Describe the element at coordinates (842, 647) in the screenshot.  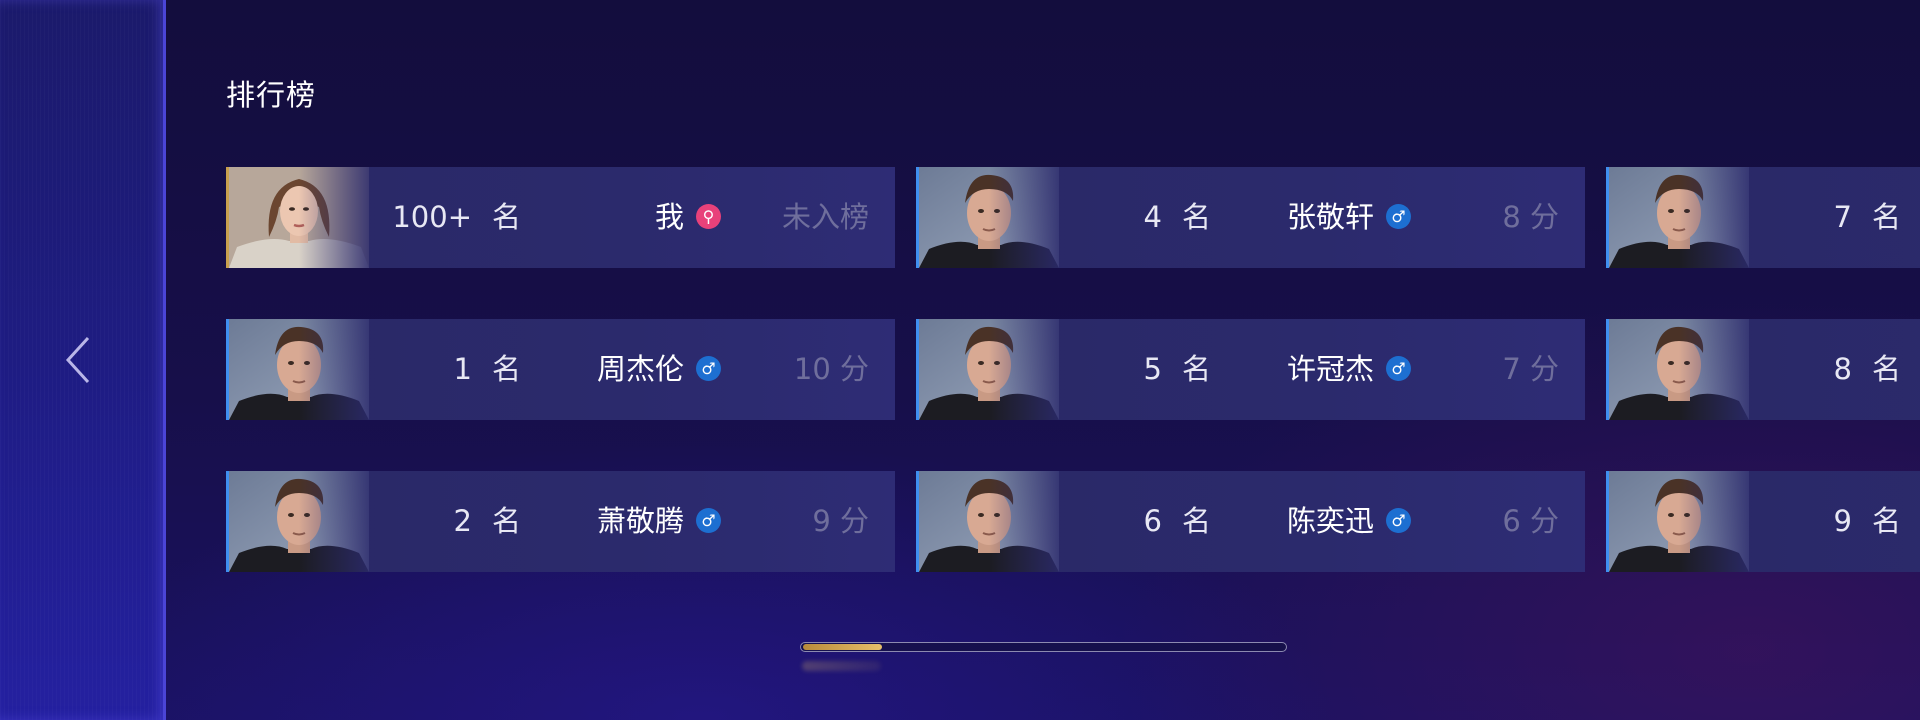
I see `scroll-thumb` at that location.